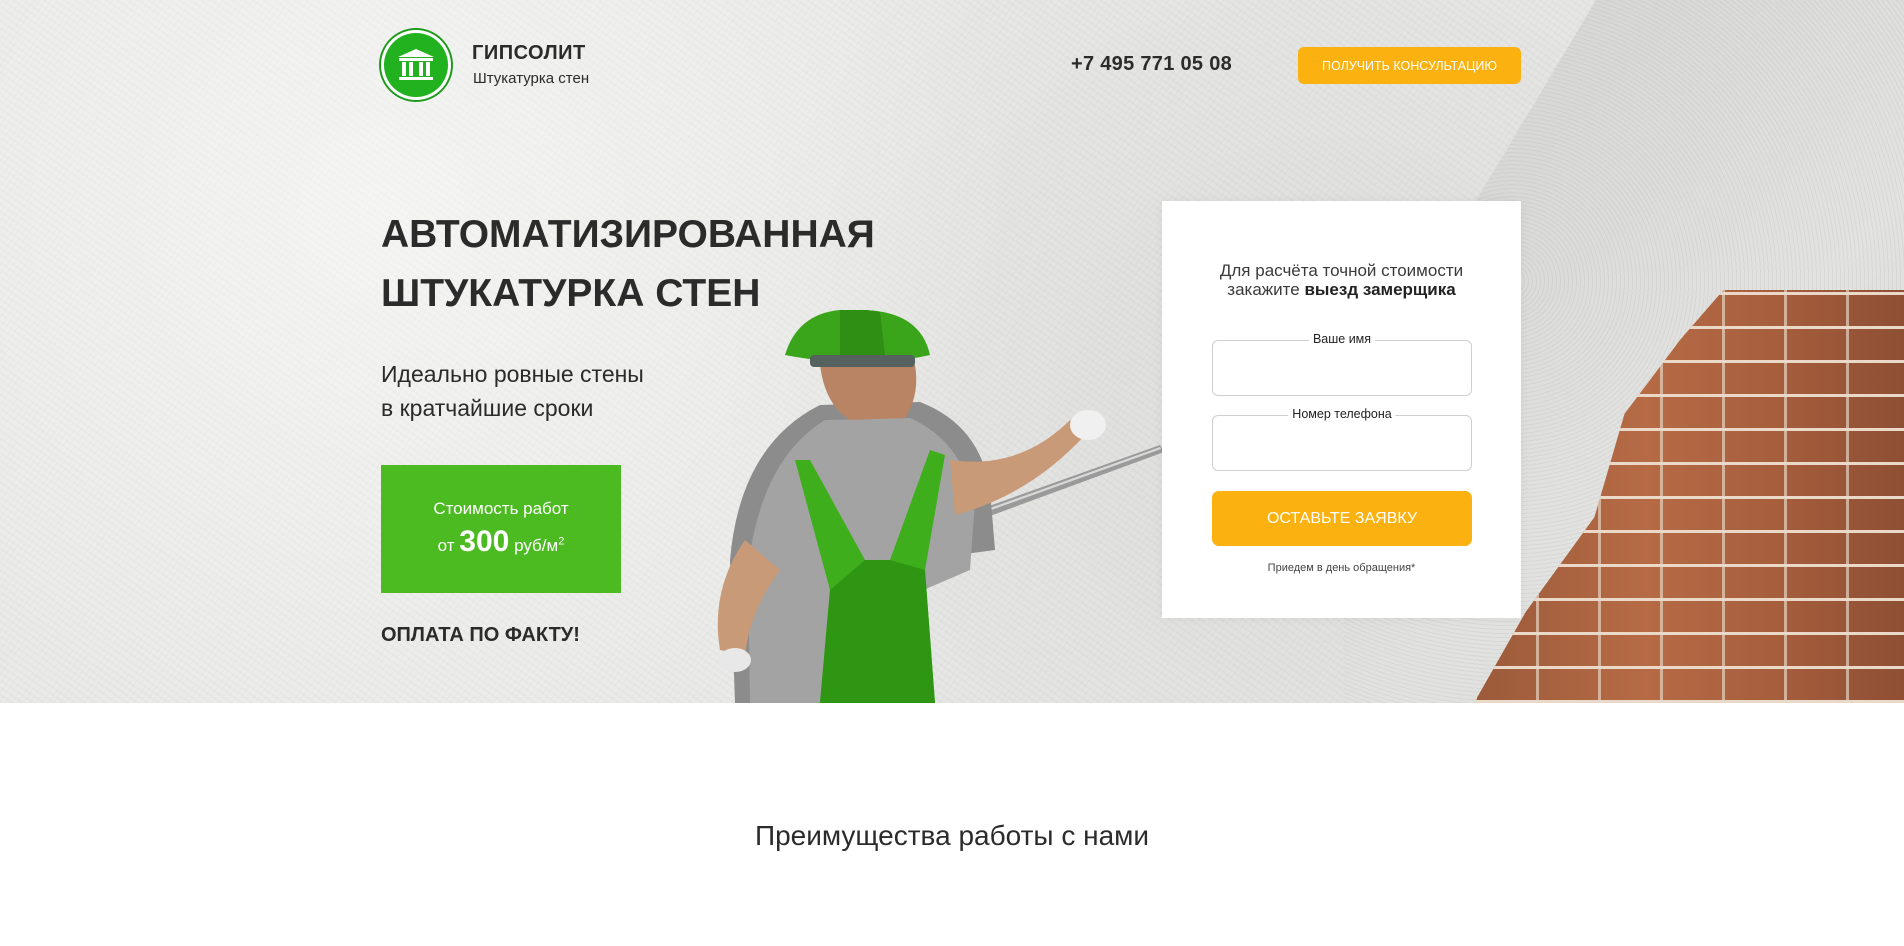 Image resolution: width=1904 pixels, height=946 pixels. I want to click on name-field: Ваше имя, so click(1342, 364).